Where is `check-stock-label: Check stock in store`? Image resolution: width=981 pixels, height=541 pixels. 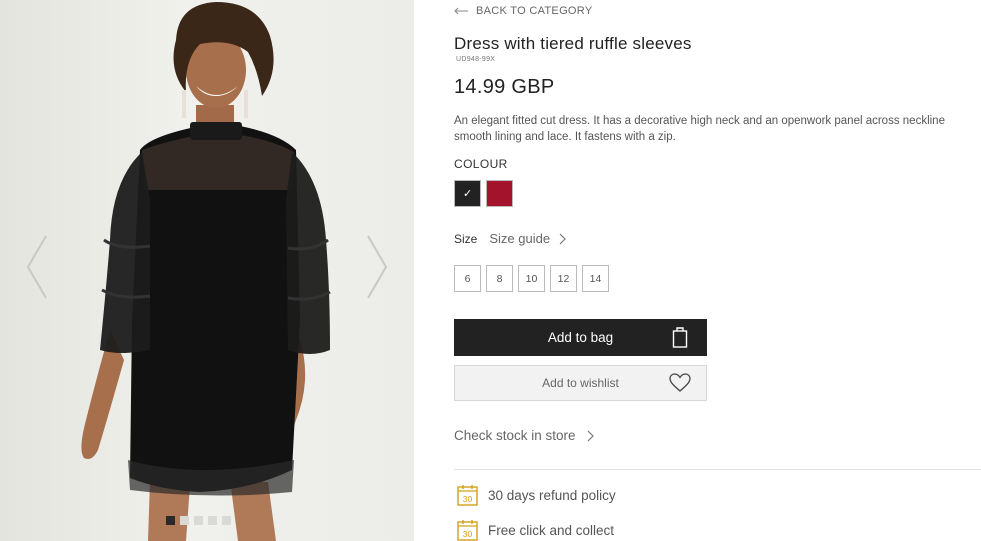 check-stock-label: Check stock in store is located at coordinates (515, 435).